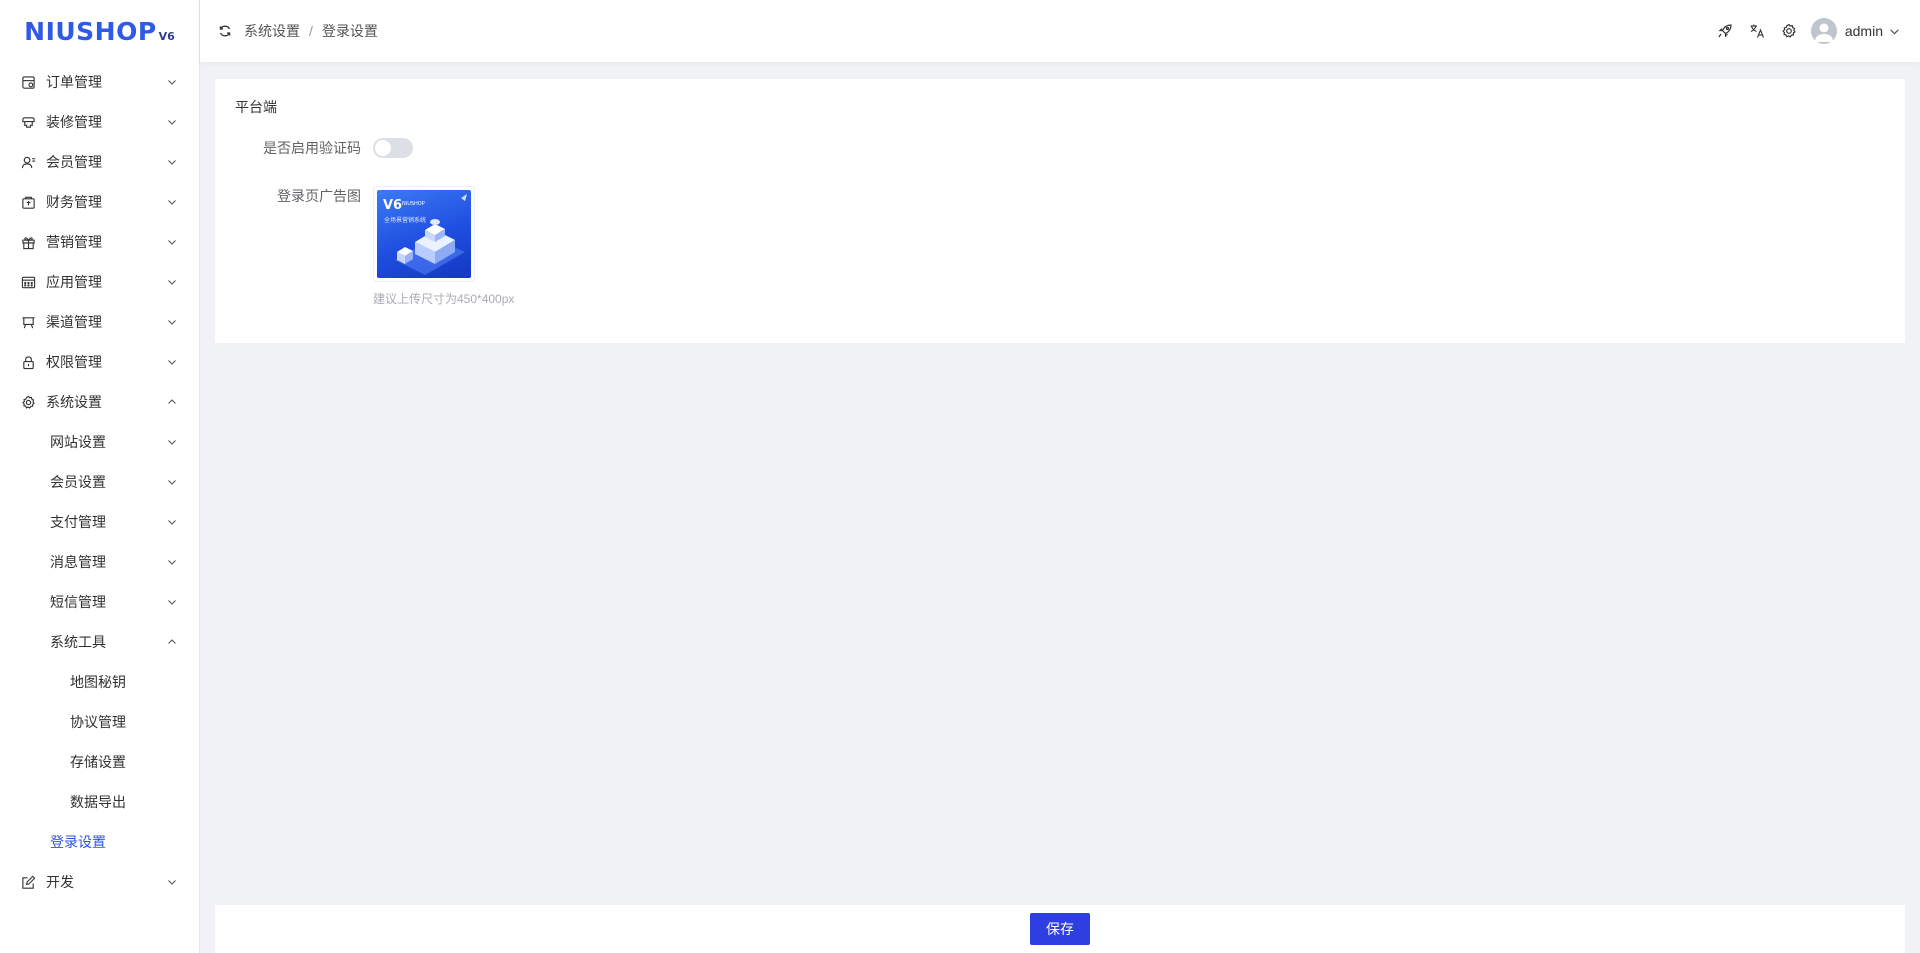 This screenshot has width=1920, height=953. Describe the element at coordinates (1060, 31) in the screenshot. I see `top-header: 系统设置 / 登录设置 admin` at that location.